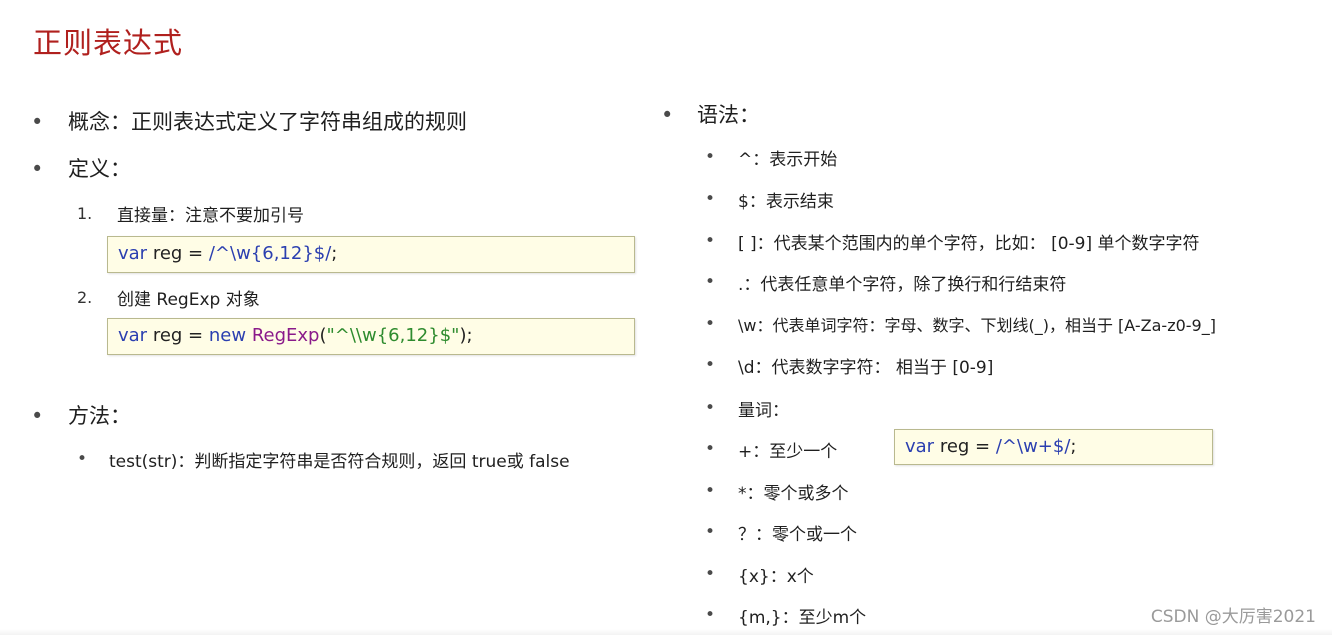 This screenshot has width=1332, height=635. I want to click on definition-heading: 定义：, so click(99, 169).